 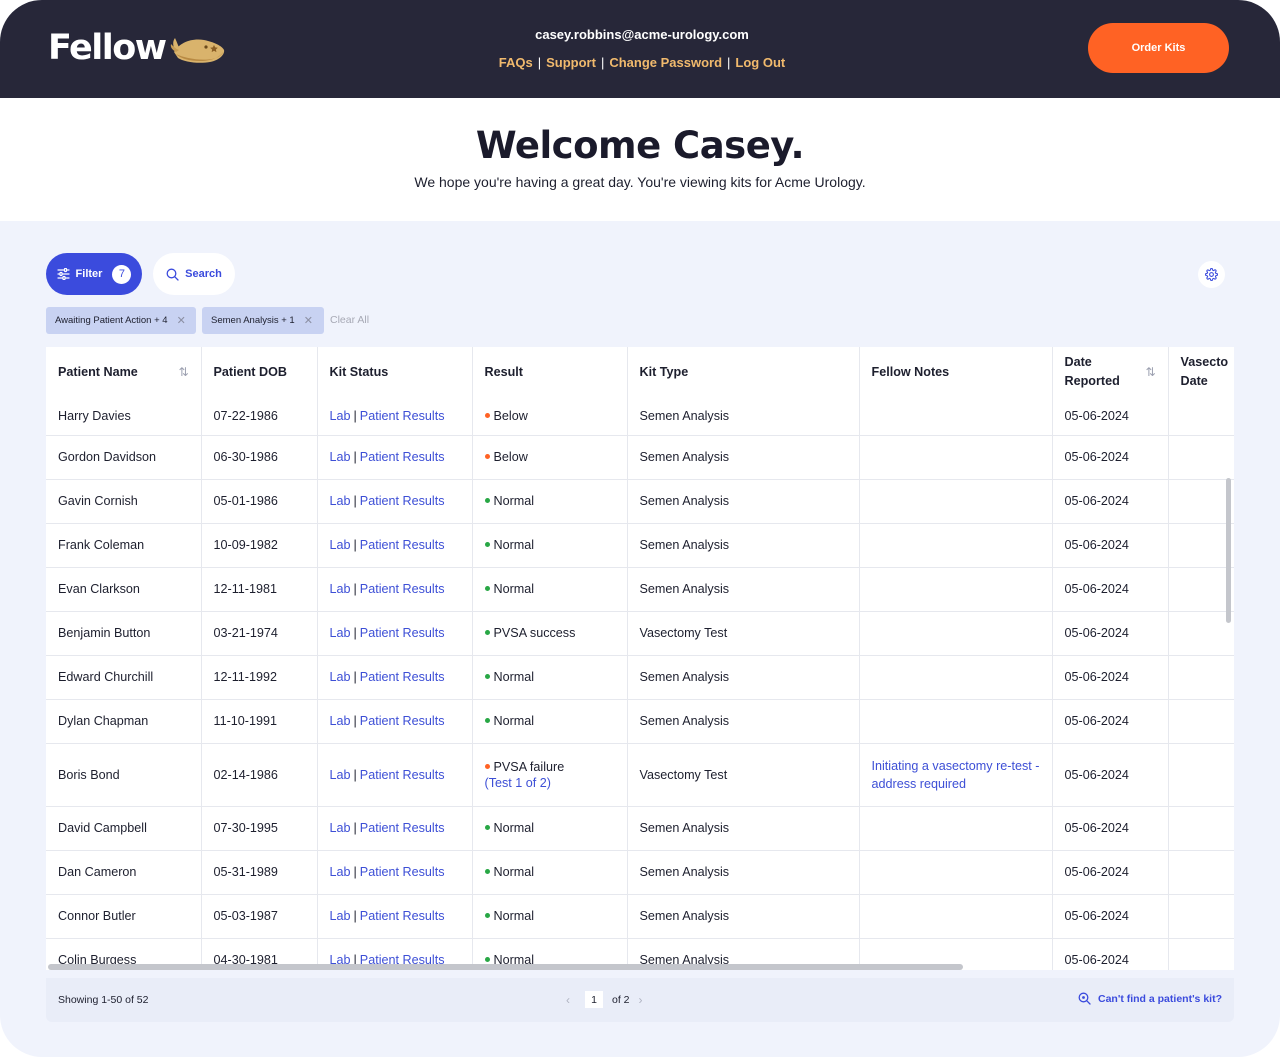 I want to click on prev-page-icon: ‹, so click(x=568, y=1000).